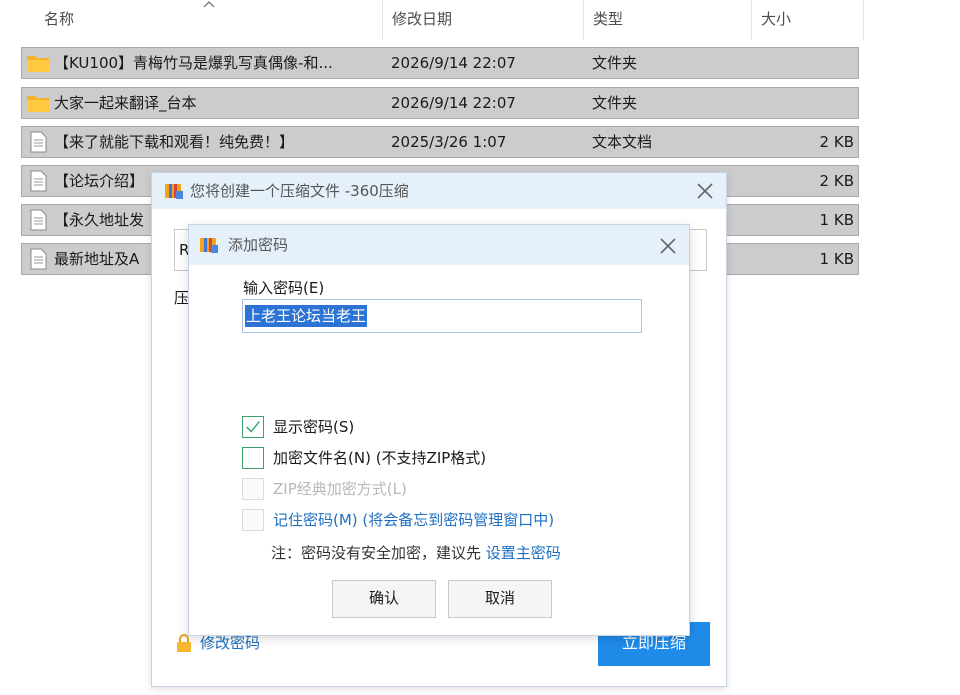 The width and height of the screenshot is (960, 695). Describe the element at coordinates (182, 298) in the screenshot. I see `compression-label: 压` at that location.